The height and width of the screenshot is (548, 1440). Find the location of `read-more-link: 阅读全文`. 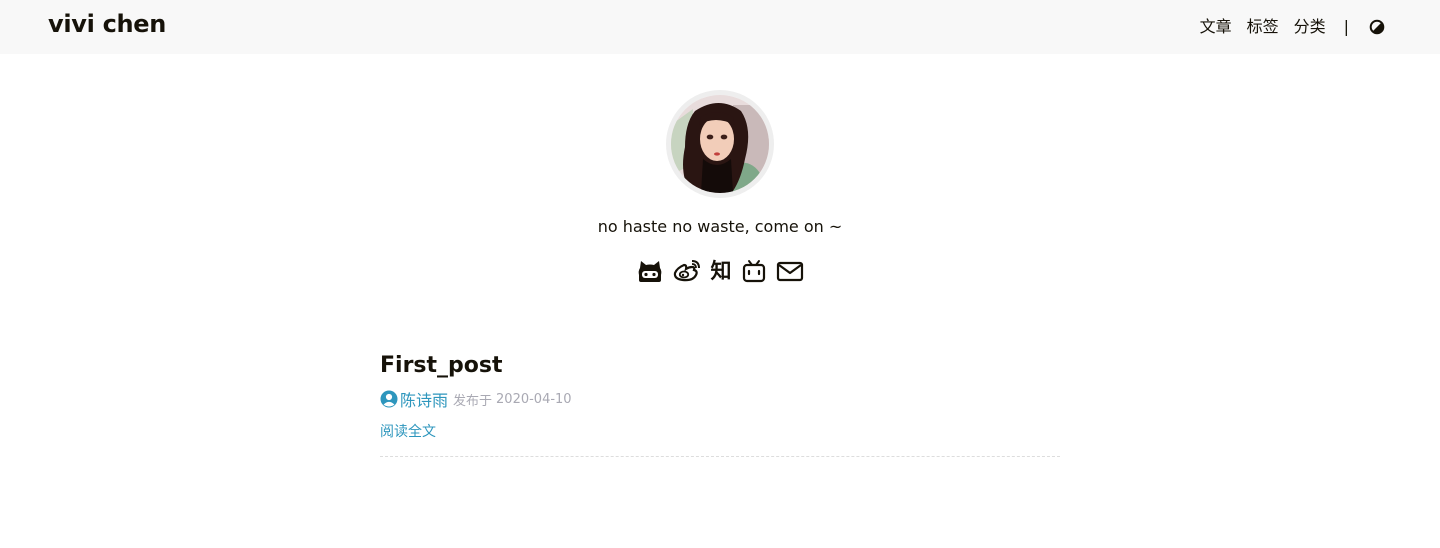

read-more-link: 阅读全文 is located at coordinates (408, 432).